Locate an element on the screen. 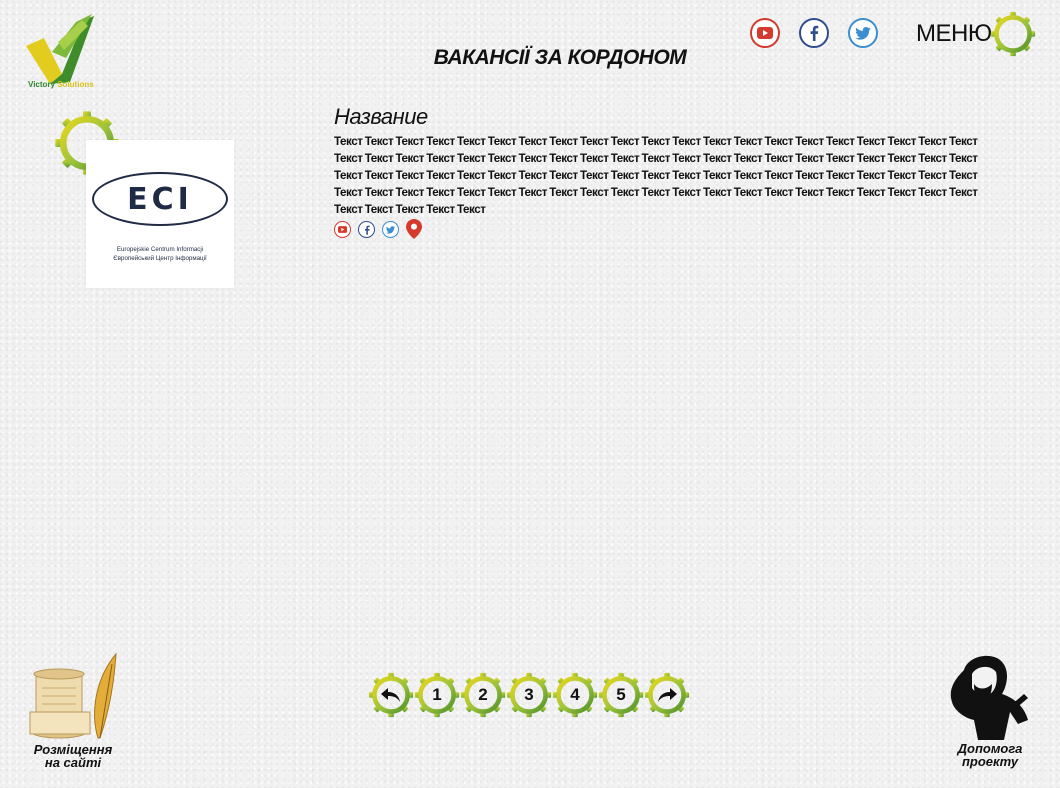  page-button-4: 4 is located at coordinates (575, 695).